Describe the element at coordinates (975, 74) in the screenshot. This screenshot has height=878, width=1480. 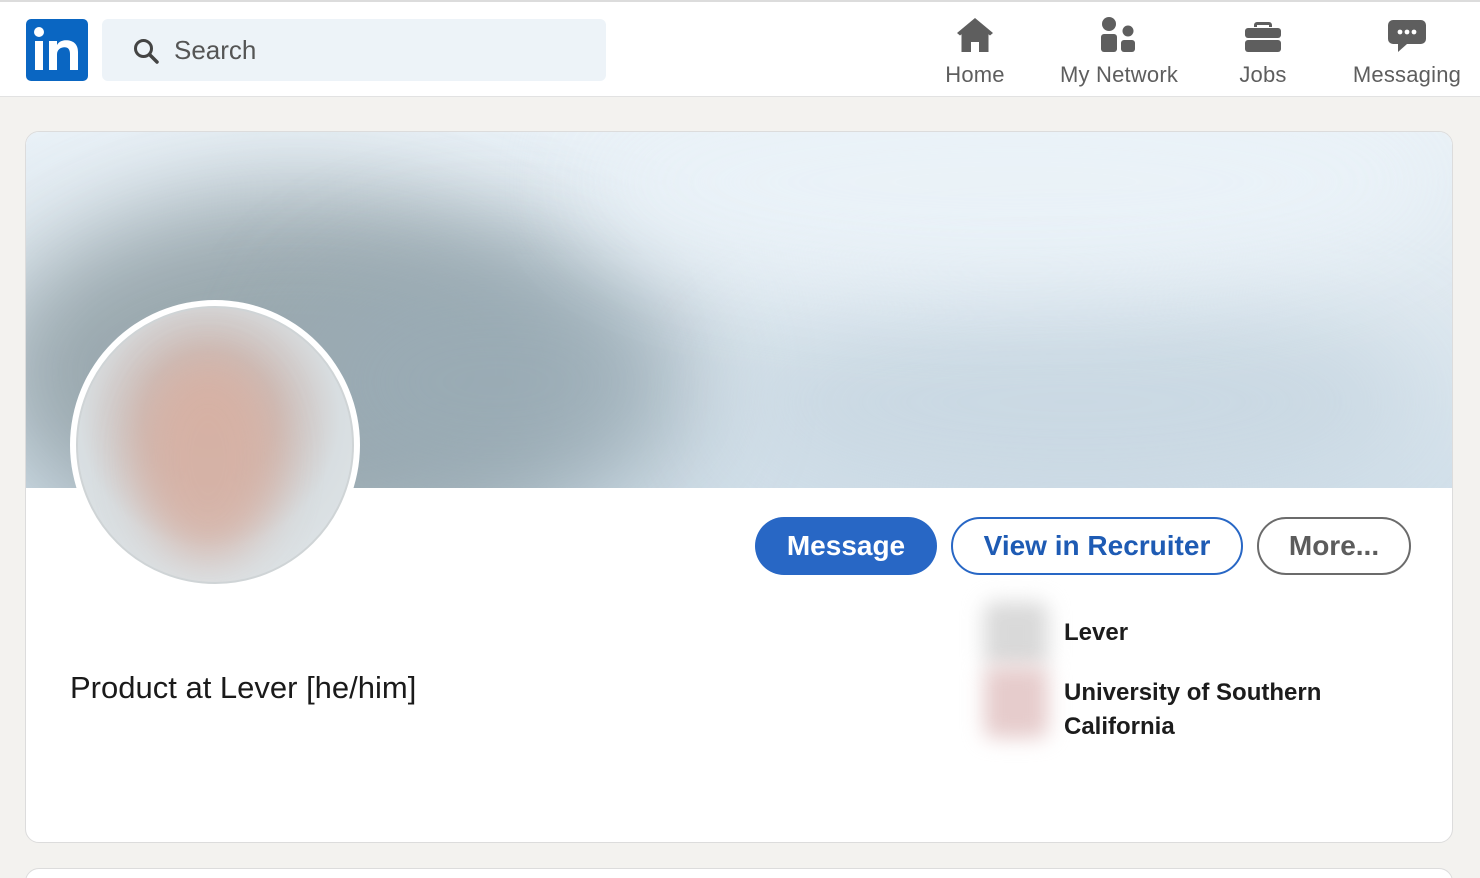
I see `nav-label-home: Home` at that location.